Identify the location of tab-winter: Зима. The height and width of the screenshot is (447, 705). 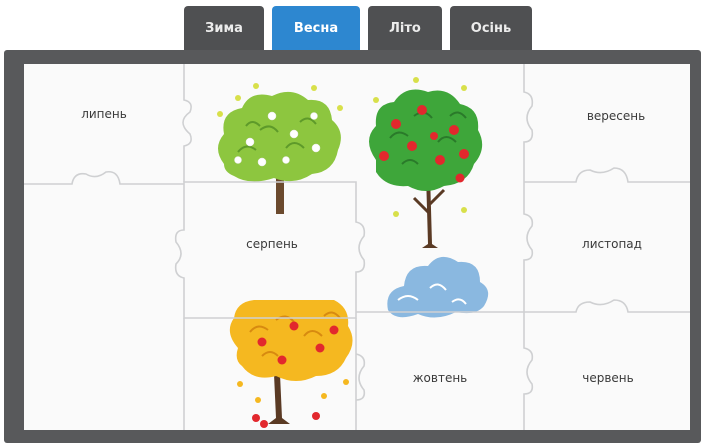
(224, 29).